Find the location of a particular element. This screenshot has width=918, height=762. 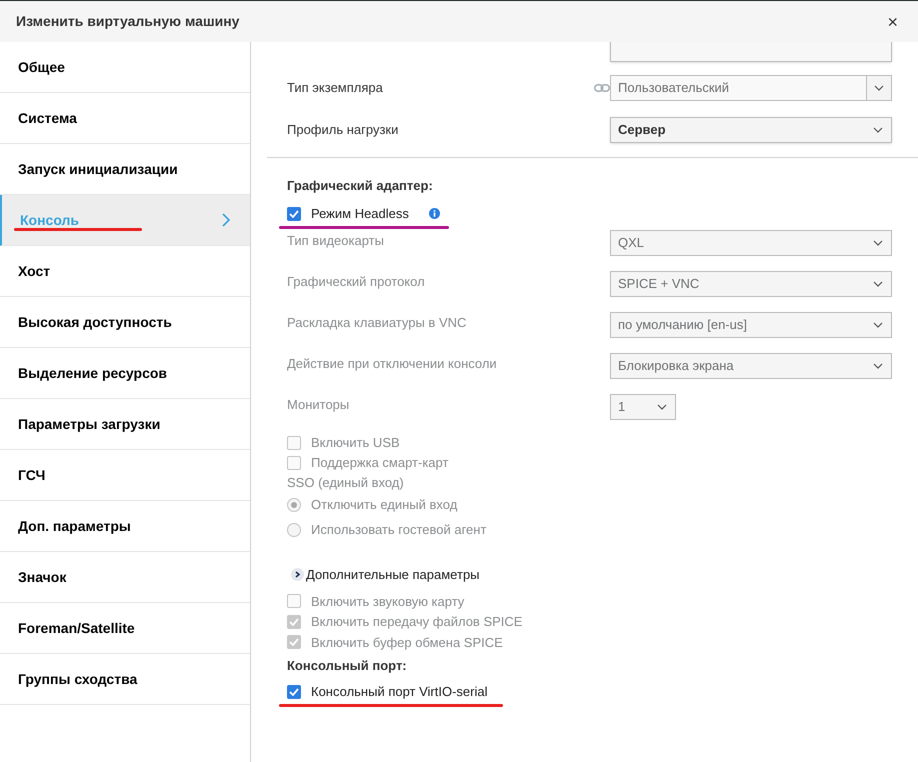

field-label: Графический протокол is located at coordinates (356, 281).